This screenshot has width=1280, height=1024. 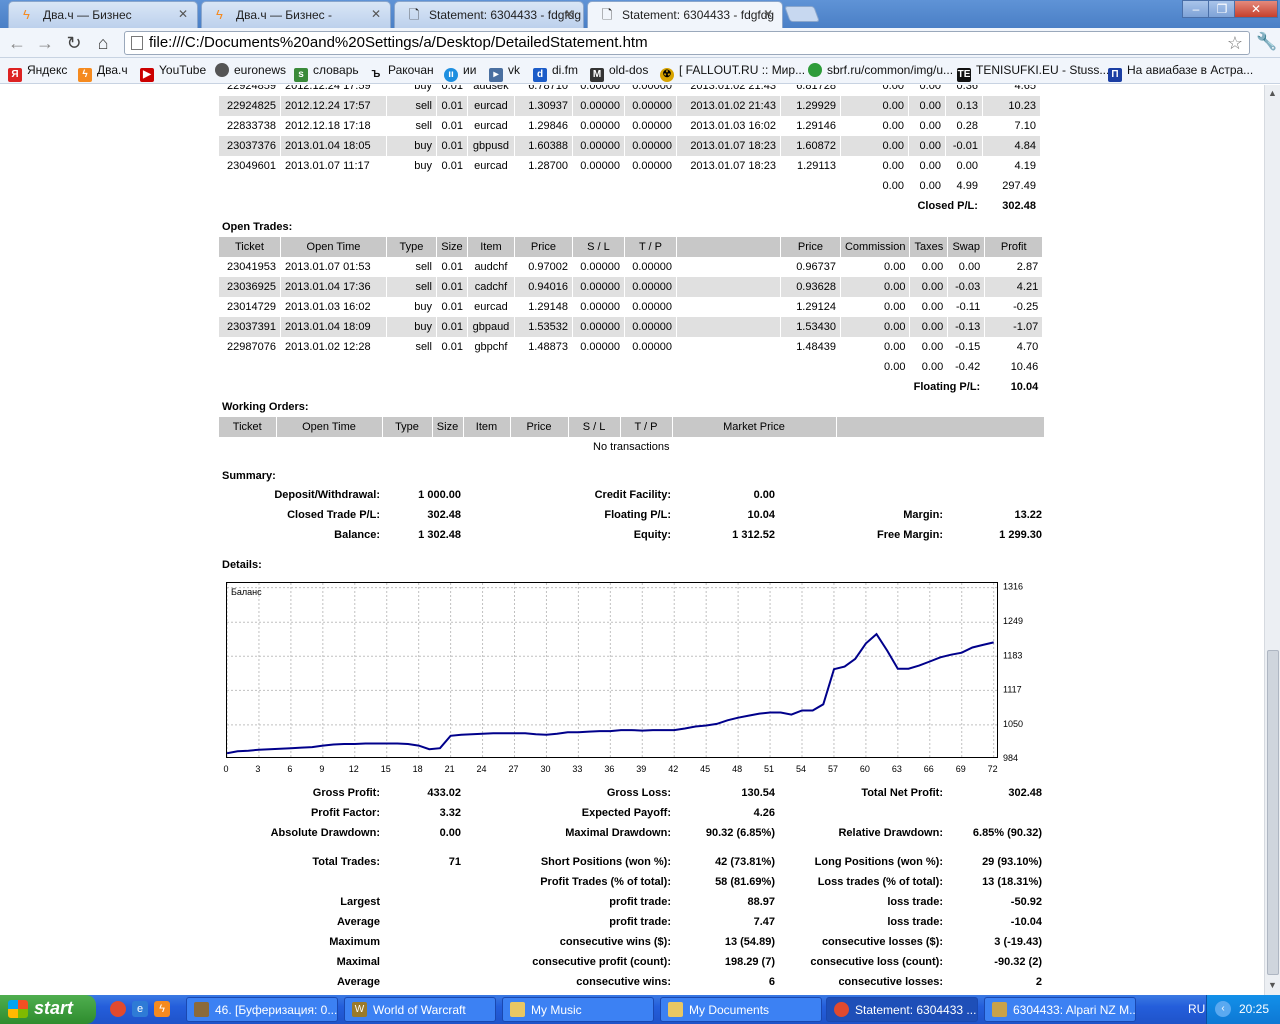 What do you see at coordinates (1014, 287) in the screenshot?
I see `open-trade-cell: 4.21` at bounding box center [1014, 287].